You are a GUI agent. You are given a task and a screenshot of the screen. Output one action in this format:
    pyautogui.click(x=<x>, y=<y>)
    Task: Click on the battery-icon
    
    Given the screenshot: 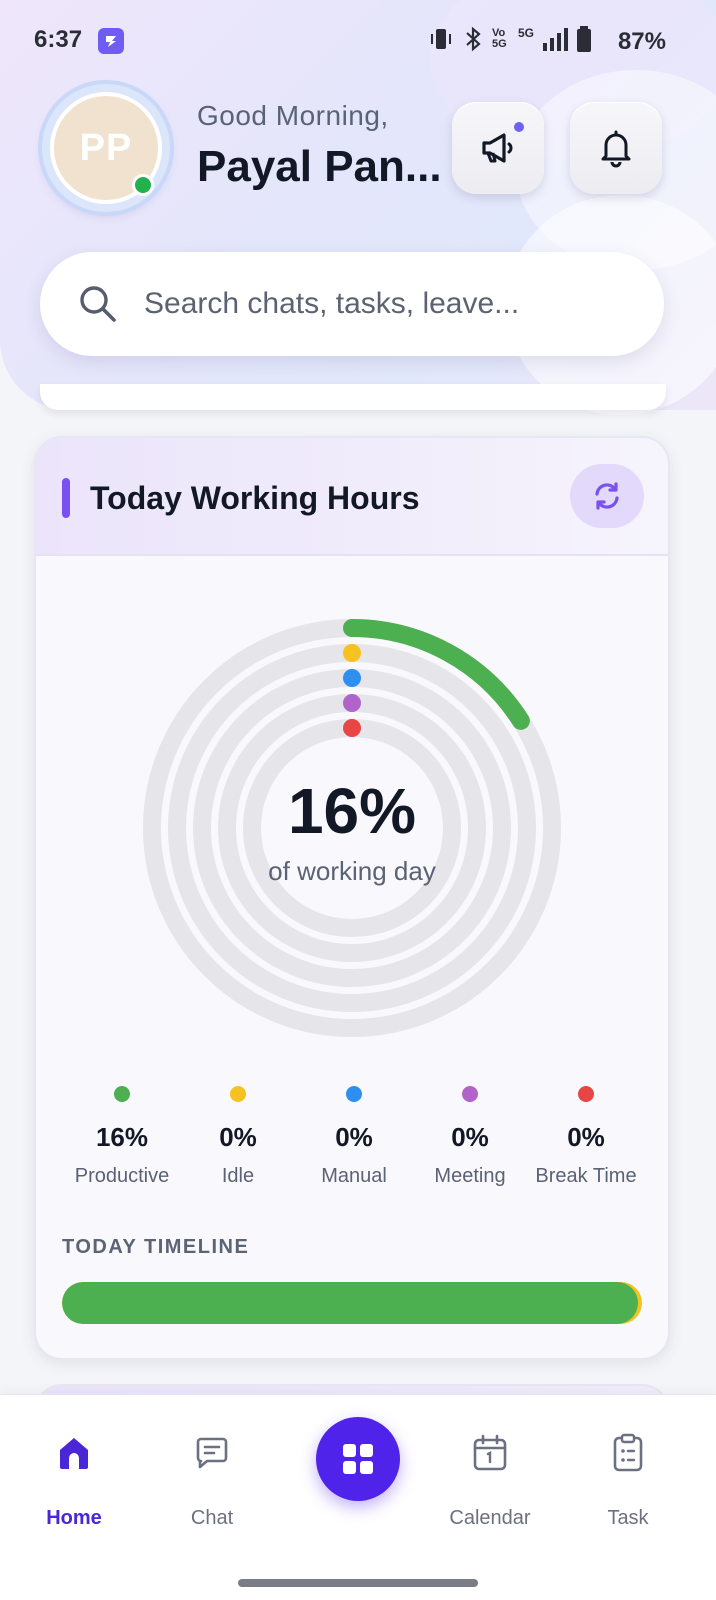 What is the action you would take?
    pyautogui.click(x=584, y=39)
    